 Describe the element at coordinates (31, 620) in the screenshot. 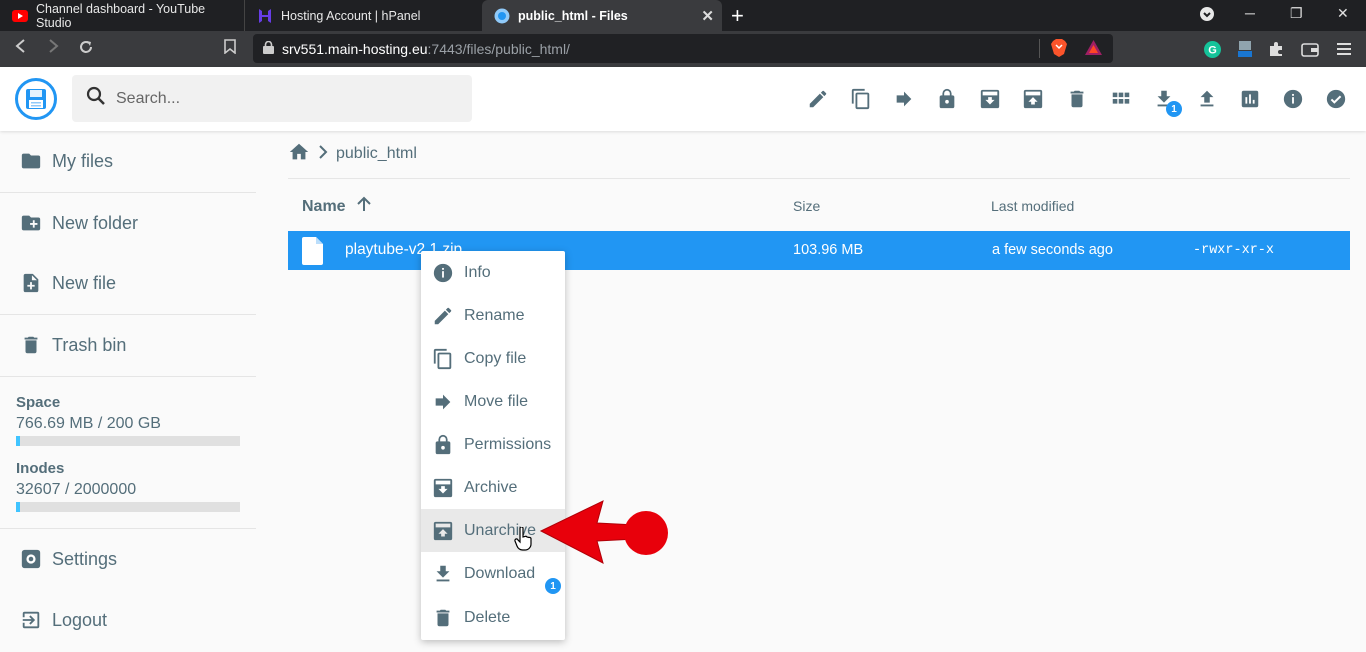

I see `logout-icon` at that location.